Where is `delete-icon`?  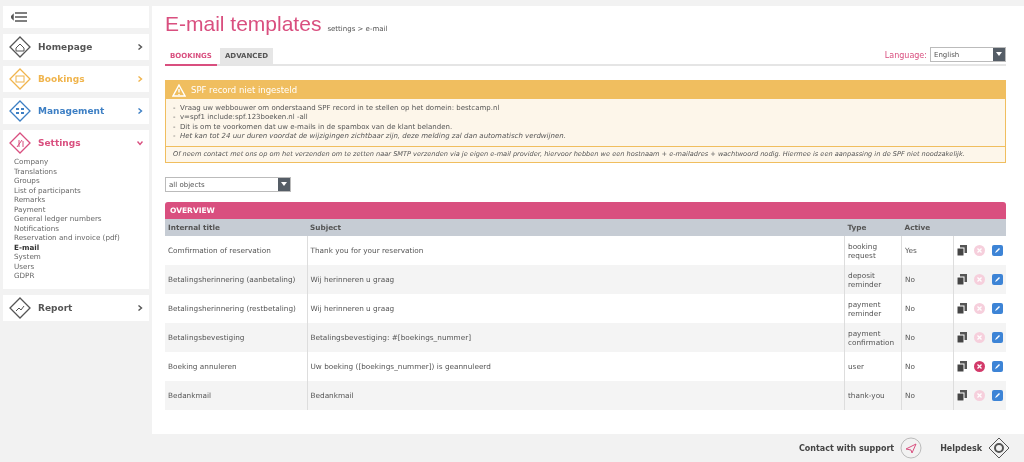
delete-icon is located at coordinates (979, 367).